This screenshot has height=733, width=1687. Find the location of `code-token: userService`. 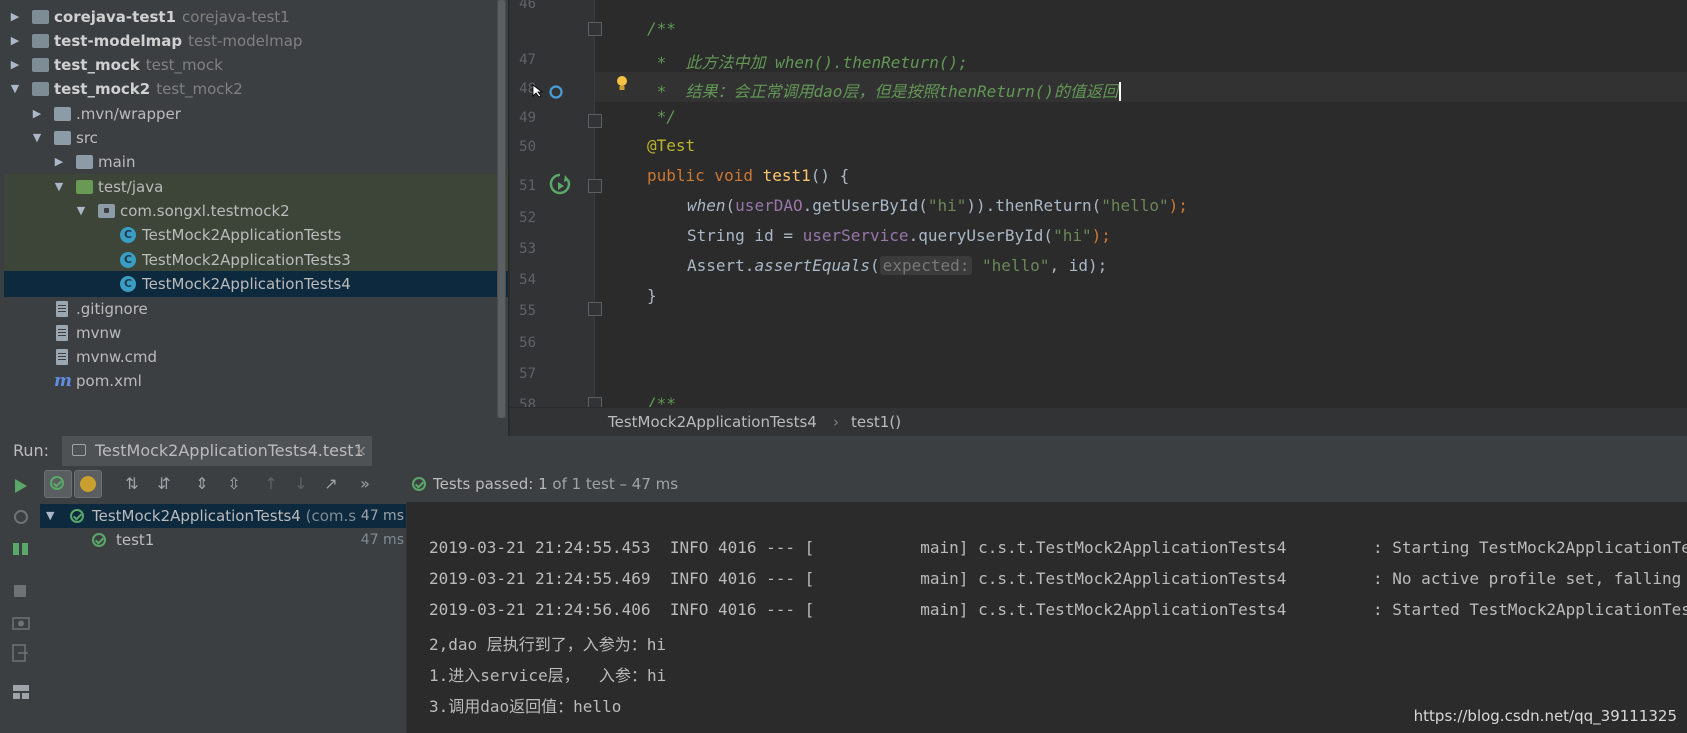

code-token: userService is located at coordinates (855, 235).